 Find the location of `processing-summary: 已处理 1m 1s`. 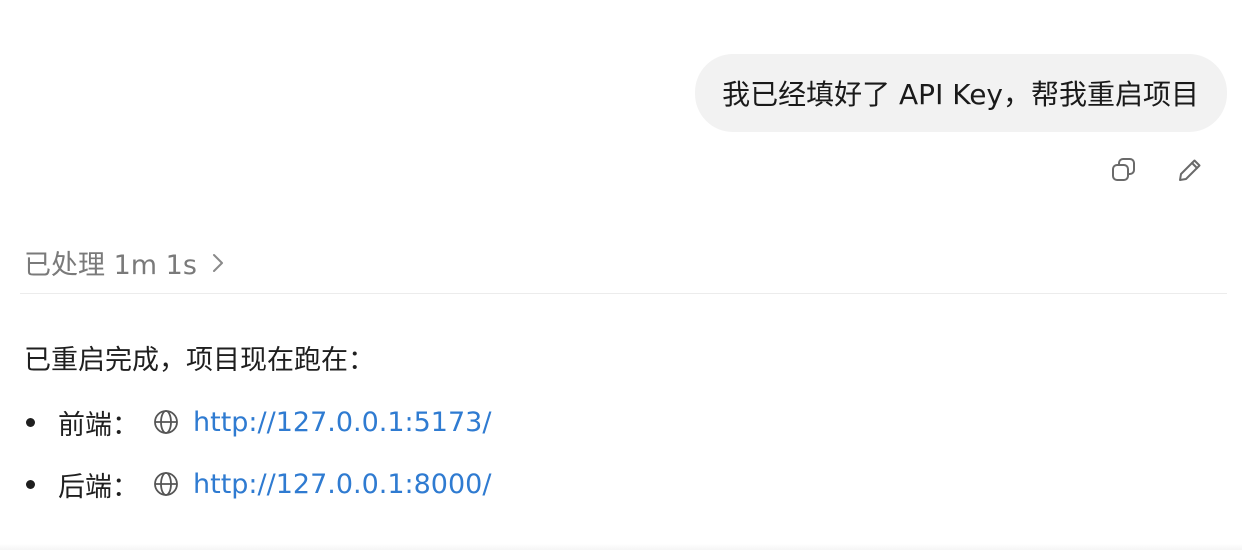

processing-summary: 已处理 1m 1s is located at coordinates (124, 262).